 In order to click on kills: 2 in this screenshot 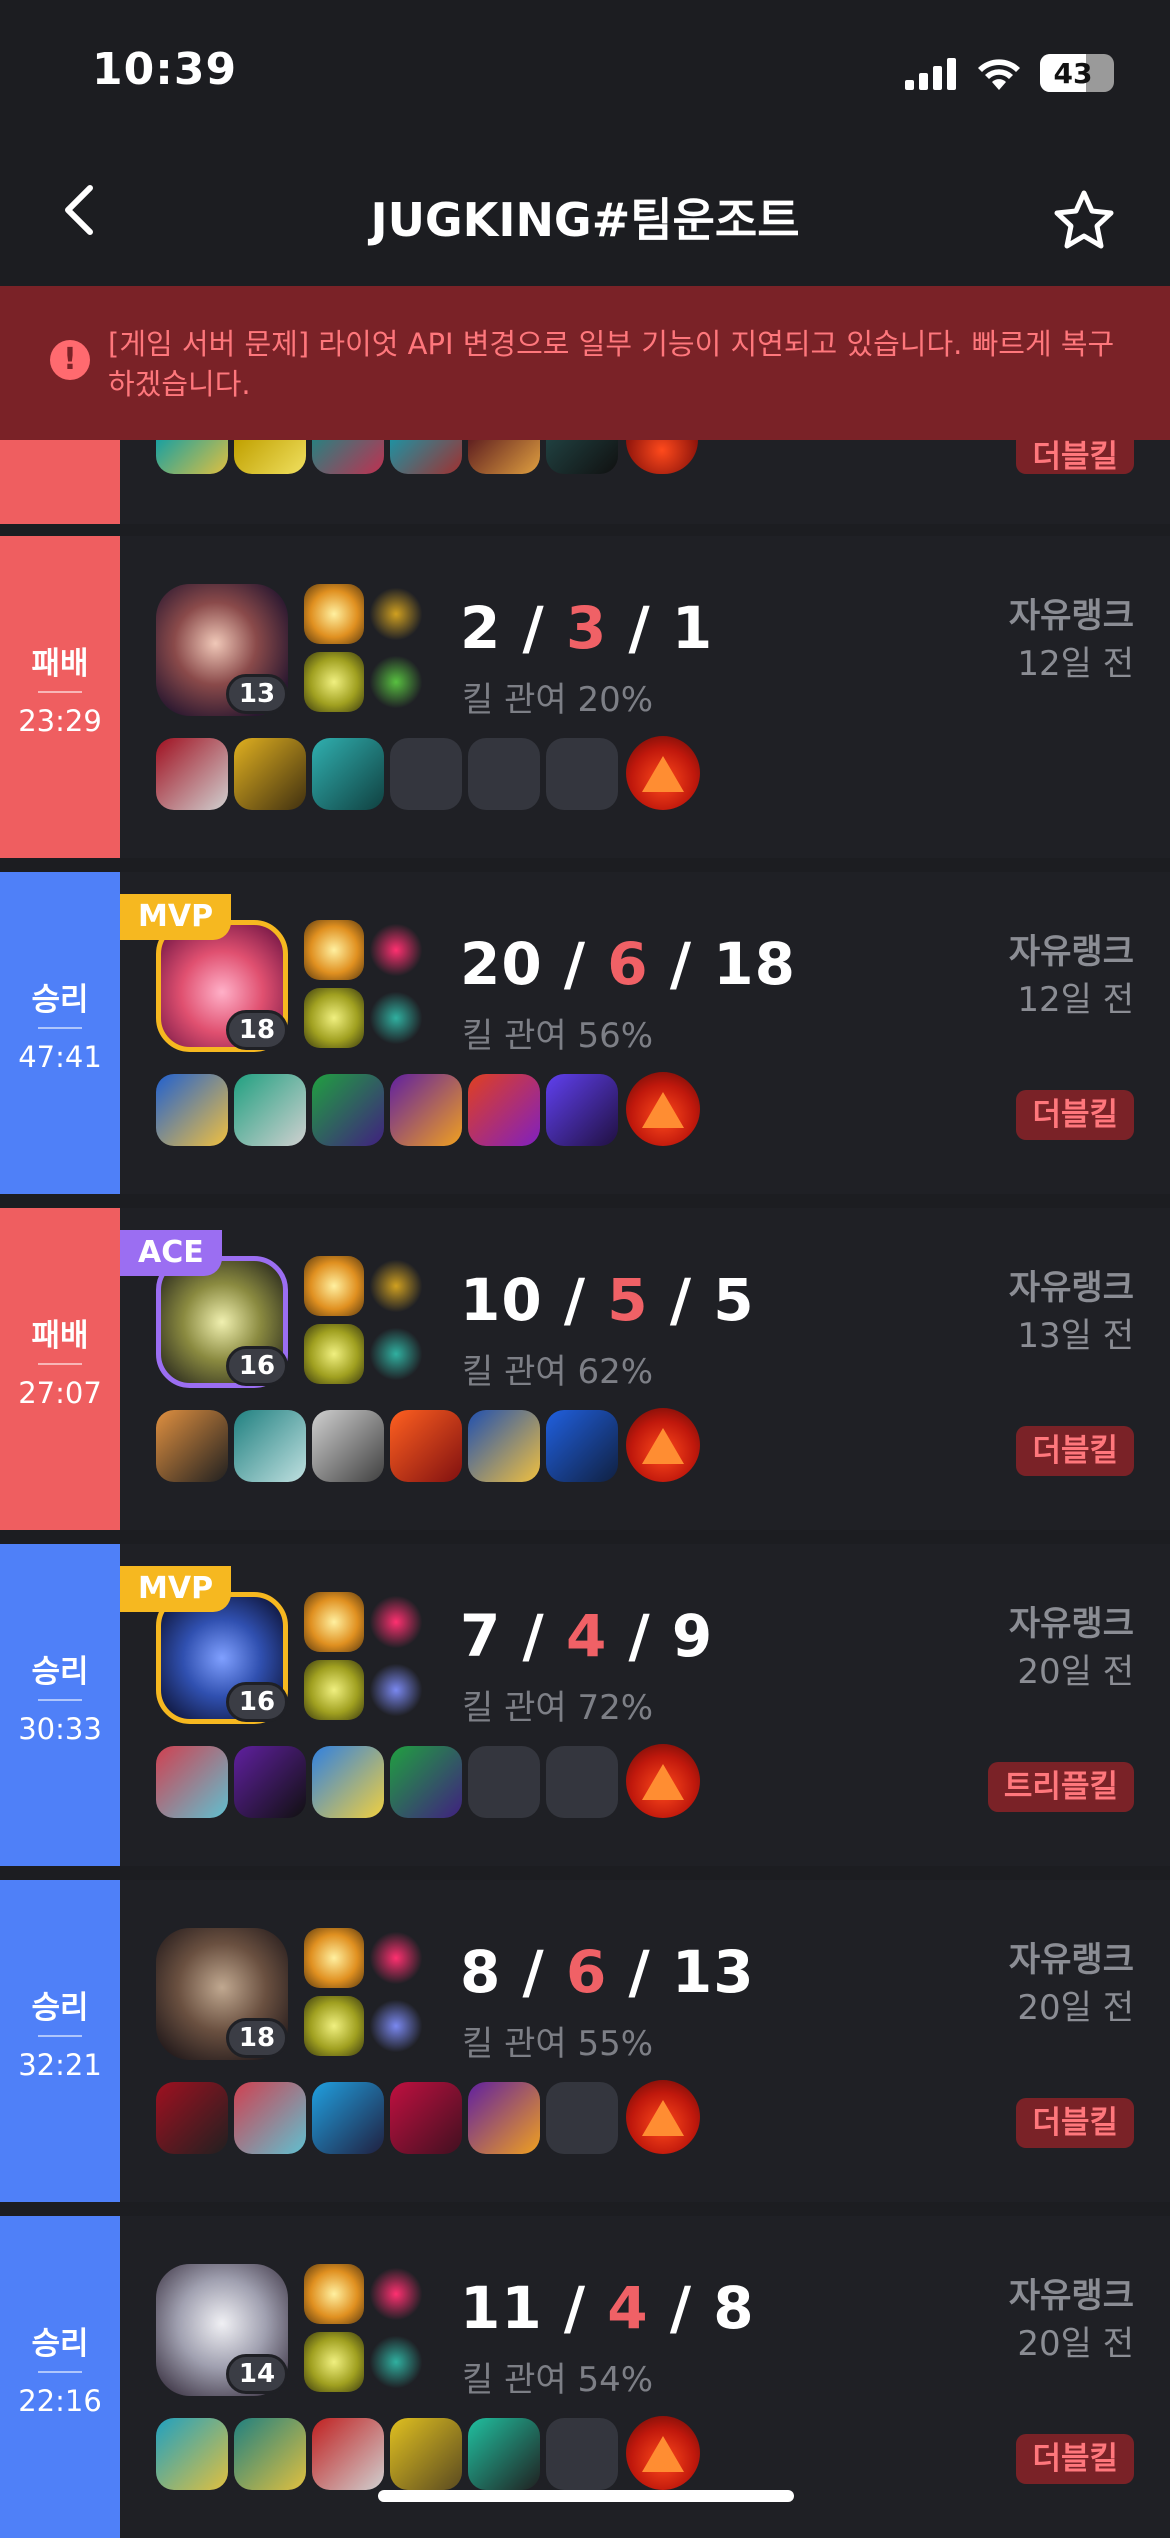, I will do `click(481, 628)`.